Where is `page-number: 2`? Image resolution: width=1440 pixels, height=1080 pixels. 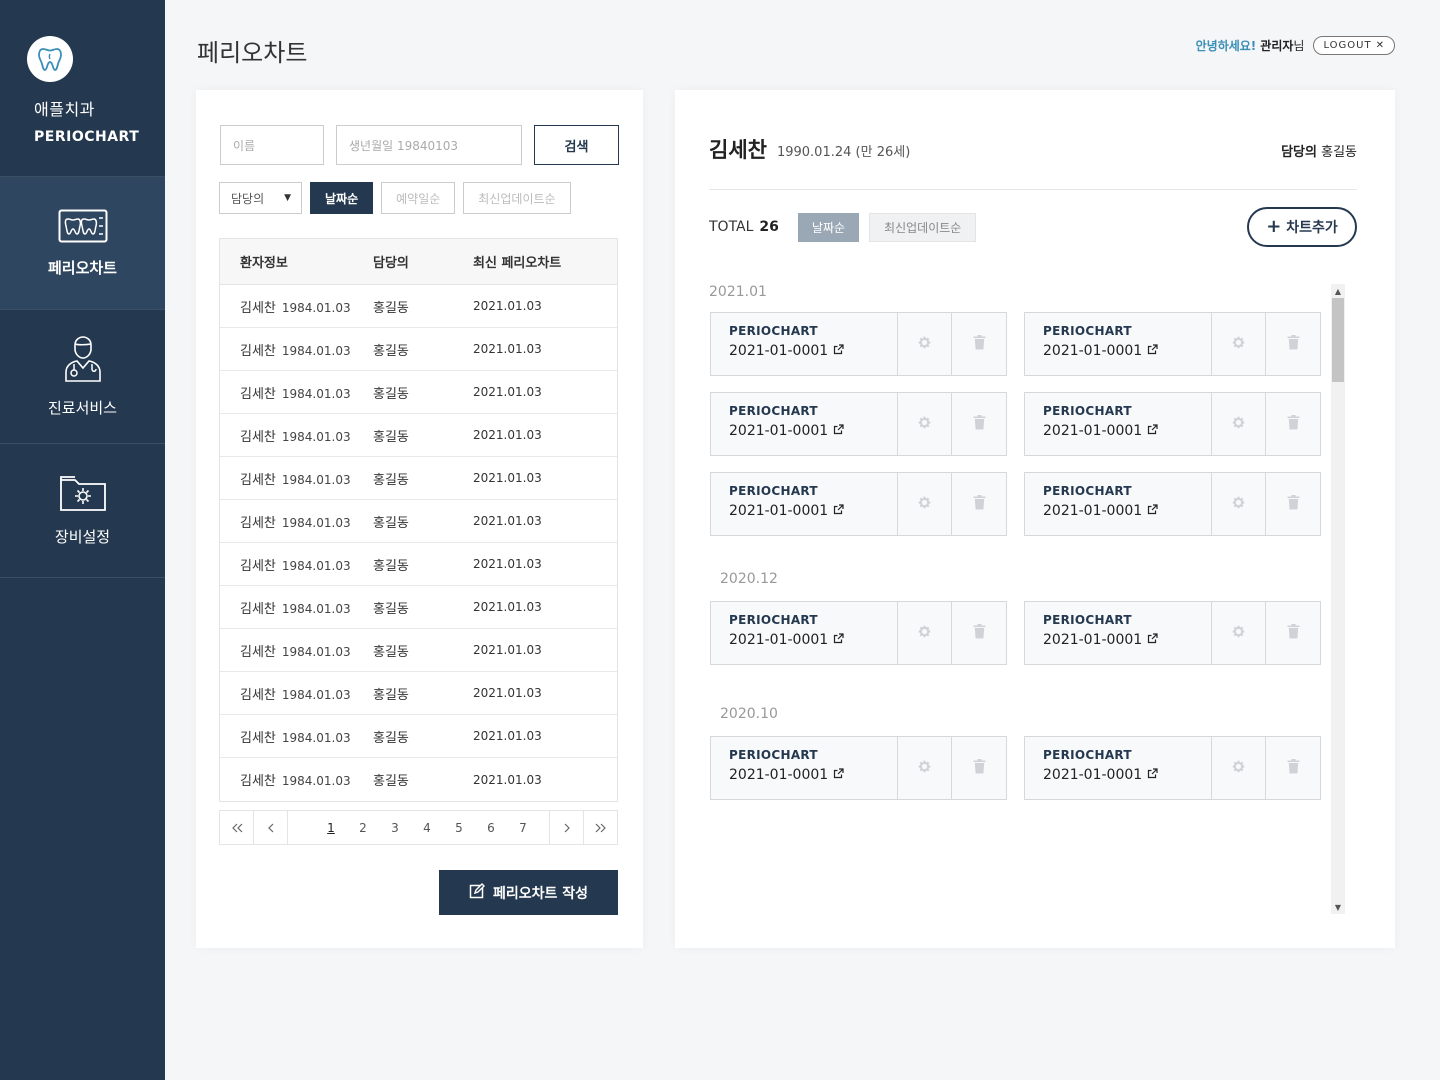
page-number: 2 is located at coordinates (363, 828).